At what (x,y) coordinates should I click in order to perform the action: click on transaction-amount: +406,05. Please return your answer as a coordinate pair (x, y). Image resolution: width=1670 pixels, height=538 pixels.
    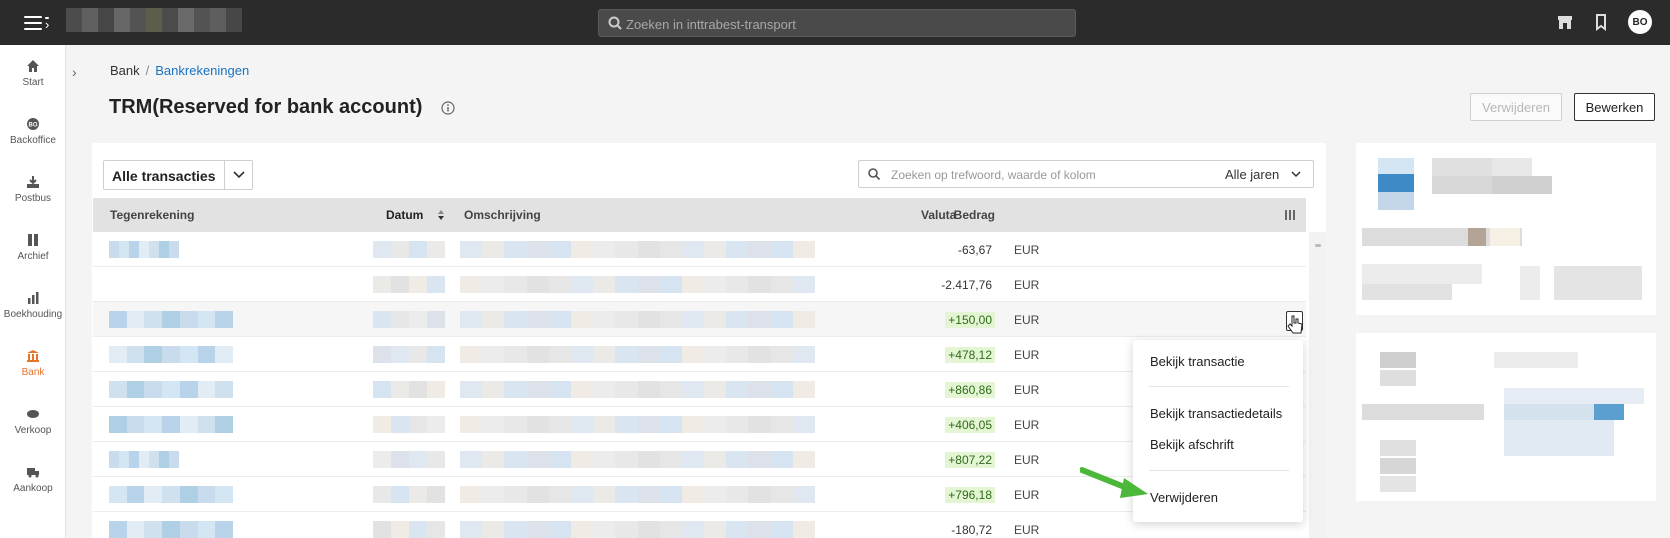
    Looking at the image, I should click on (970, 425).